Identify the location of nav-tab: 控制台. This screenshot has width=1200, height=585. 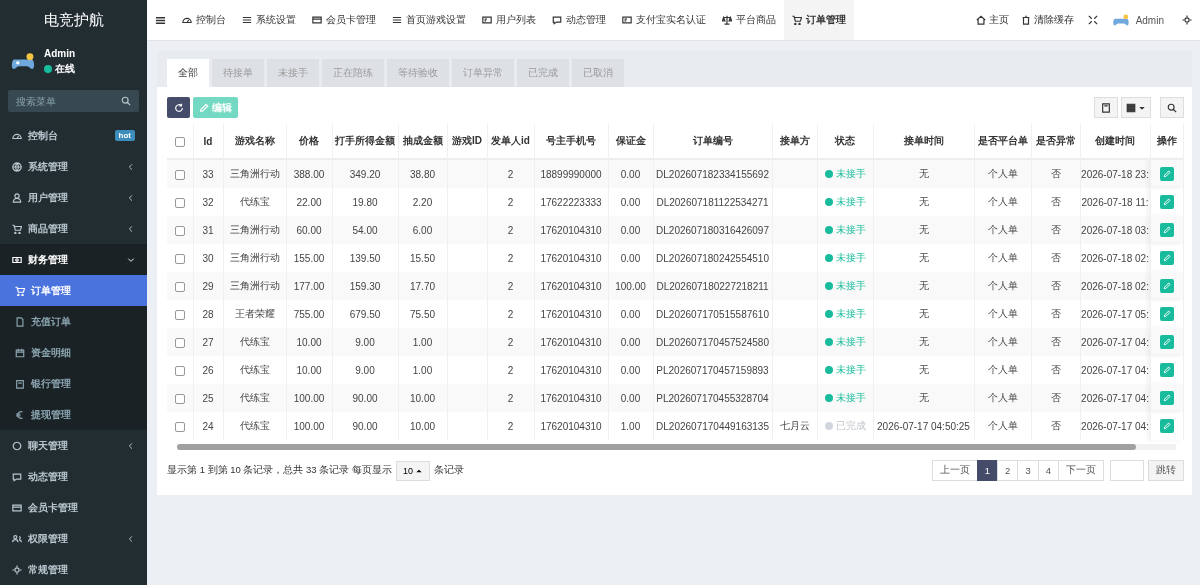
(204, 20).